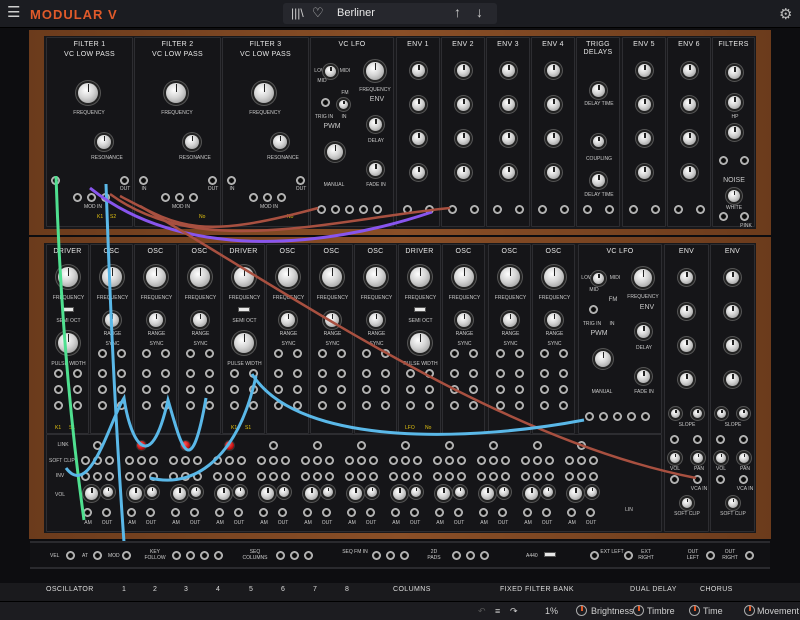 Image resolution: width=800 pixels, height=620 pixels. What do you see at coordinates (598, 278) in the screenshot?
I see `lfo-range-selector` at bounding box center [598, 278].